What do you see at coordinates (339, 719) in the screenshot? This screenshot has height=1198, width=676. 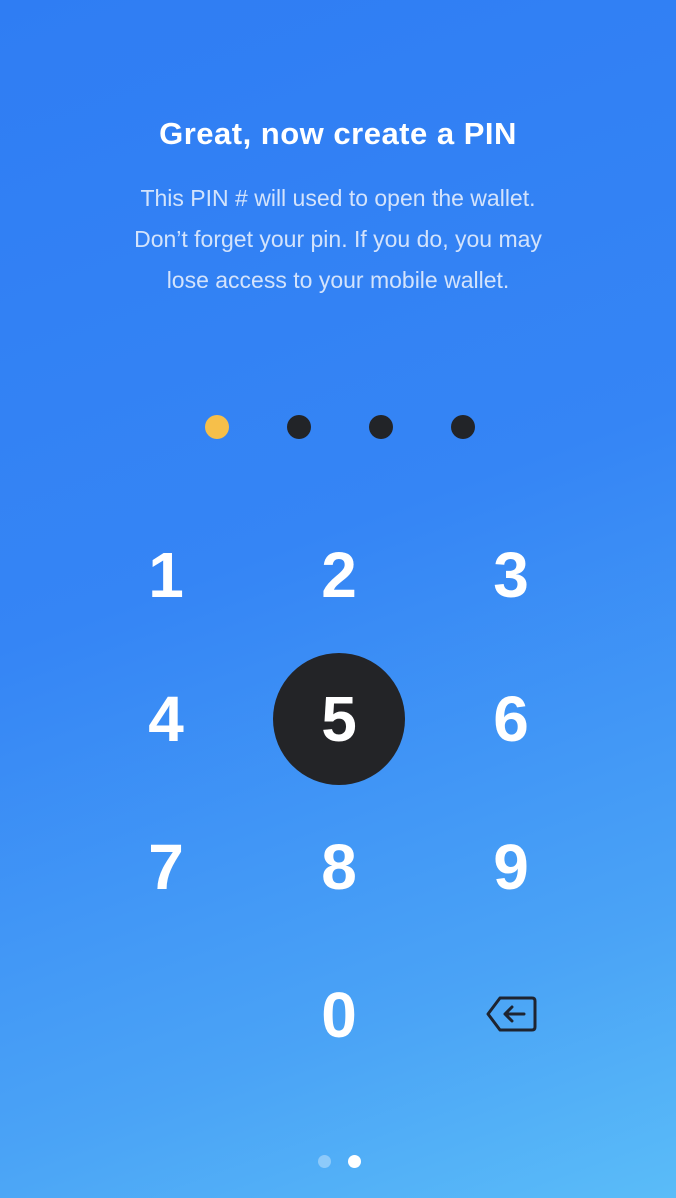 I see `key-5: 5` at bounding box center [339, 719].